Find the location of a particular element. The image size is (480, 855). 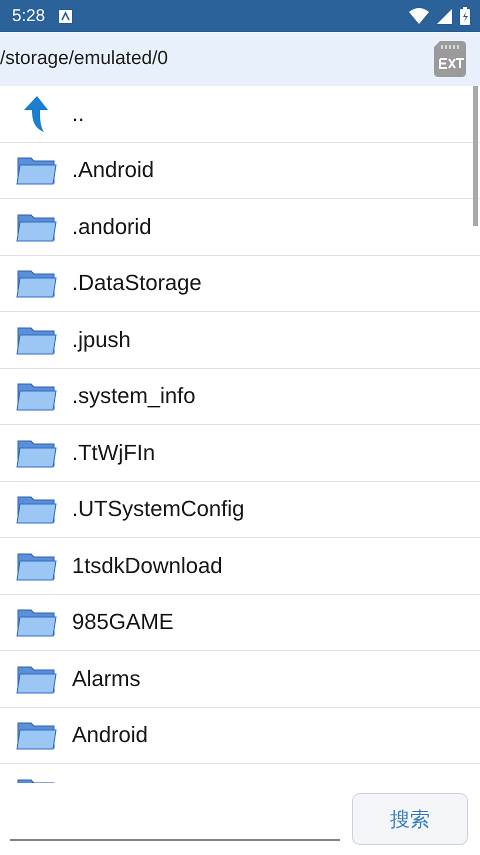

file-row: .UTSystemConfig is located at coordinates (240, 510).